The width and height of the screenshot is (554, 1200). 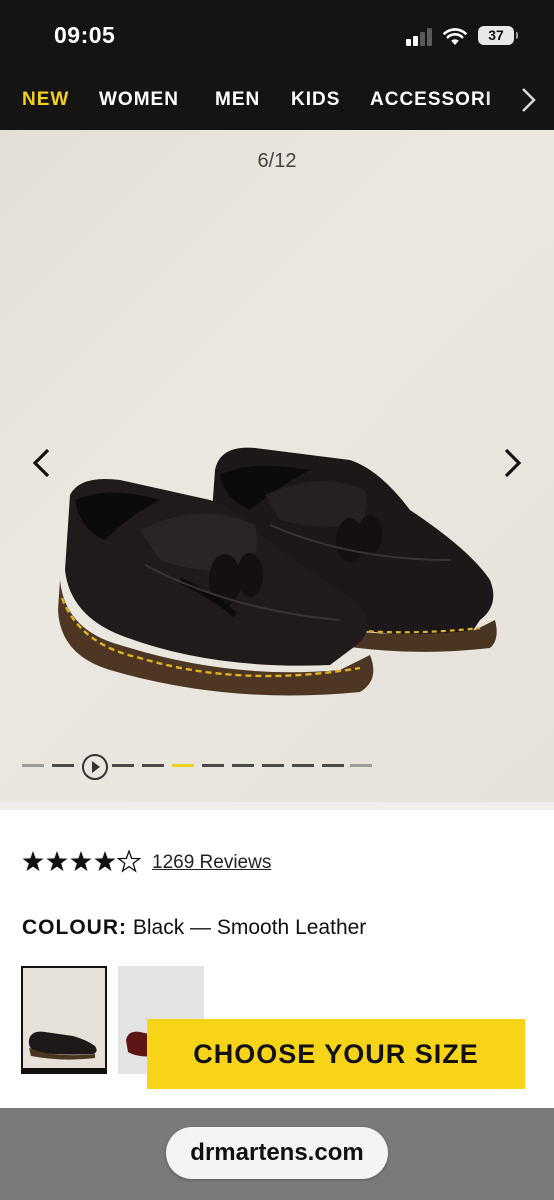 I want to click on image-counter: 6/12, so click(x=277, y=161).